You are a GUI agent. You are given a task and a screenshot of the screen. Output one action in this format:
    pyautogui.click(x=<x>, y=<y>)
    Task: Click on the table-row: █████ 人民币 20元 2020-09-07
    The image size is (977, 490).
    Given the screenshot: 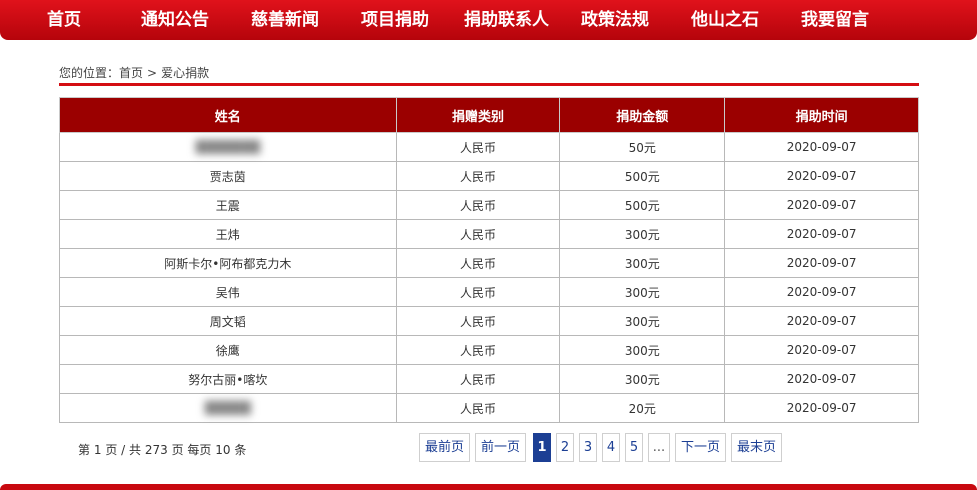 What is the action you would take?
    pyautogui.click(x=489, y=408)
    